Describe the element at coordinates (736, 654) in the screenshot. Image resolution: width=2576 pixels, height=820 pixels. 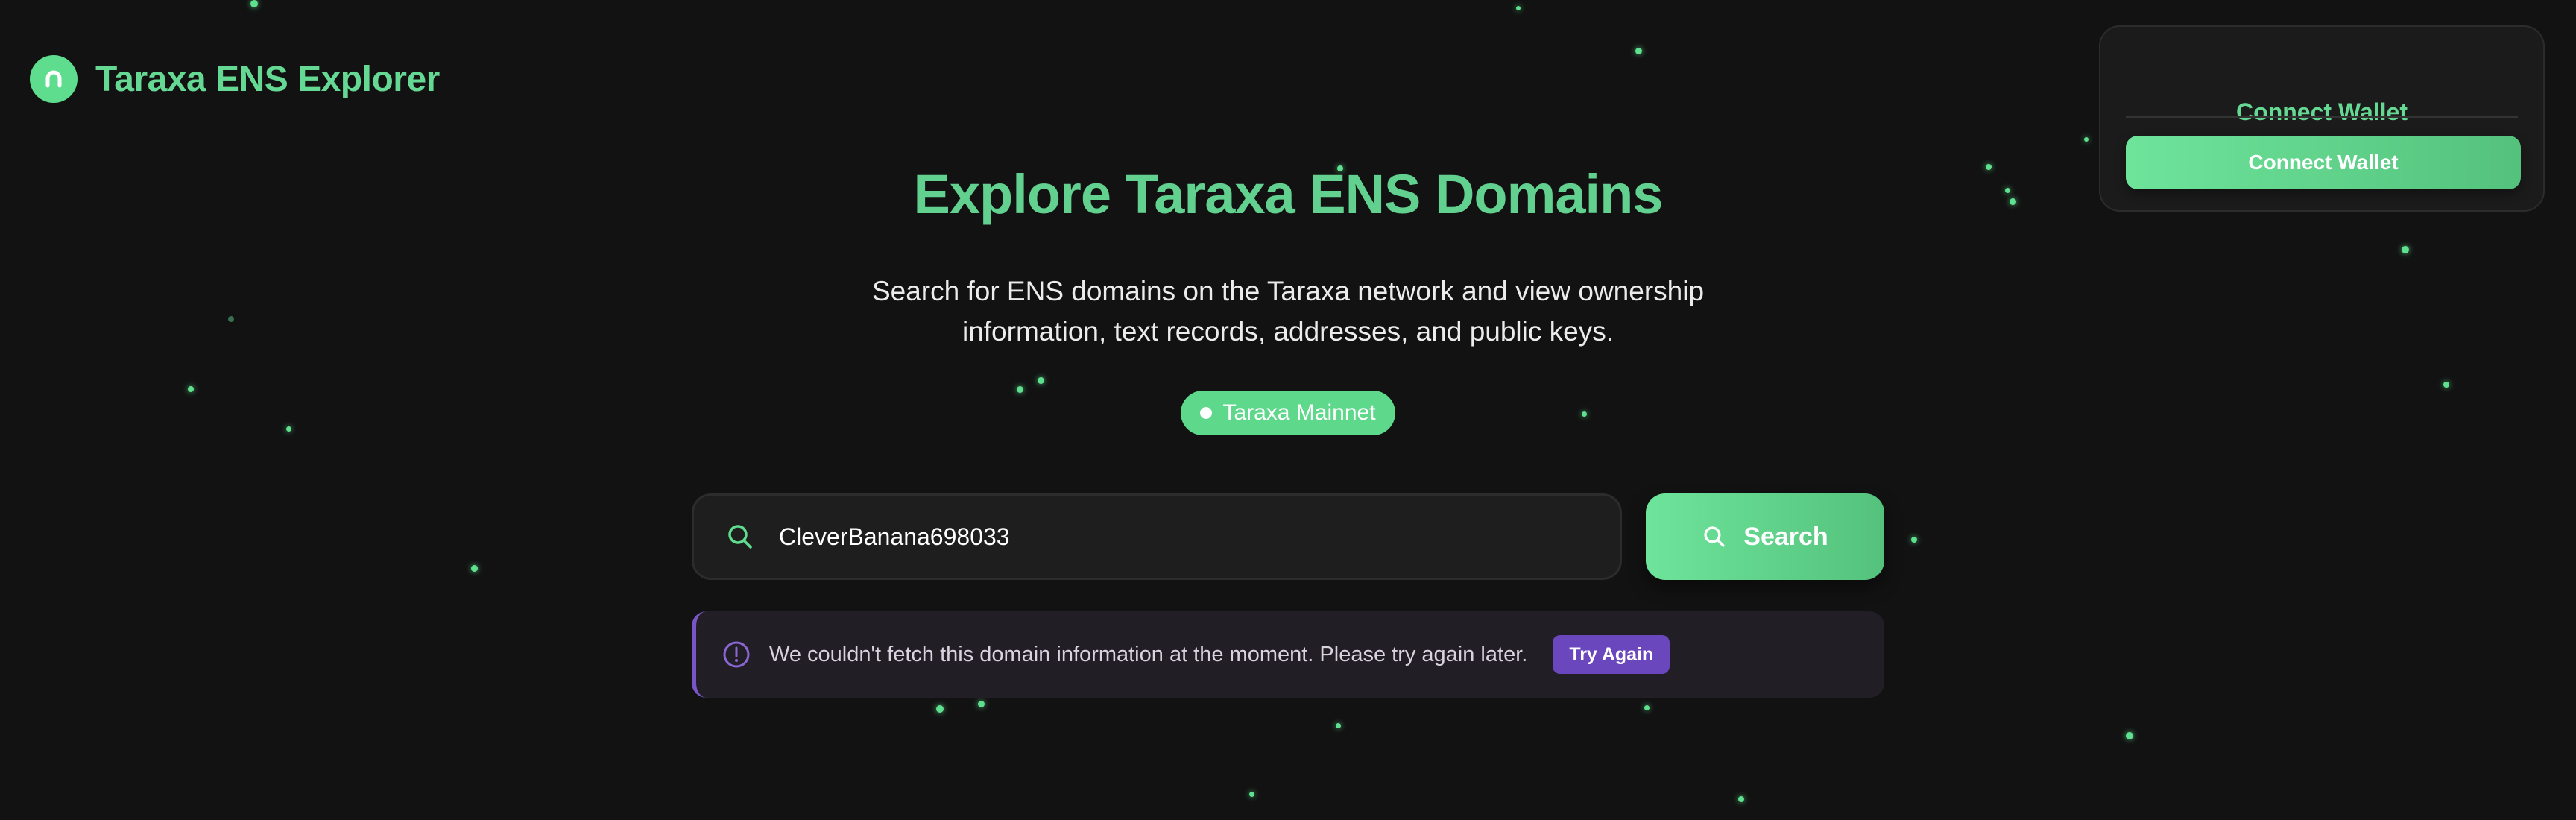
I see `alert-circle-icon` at that location.